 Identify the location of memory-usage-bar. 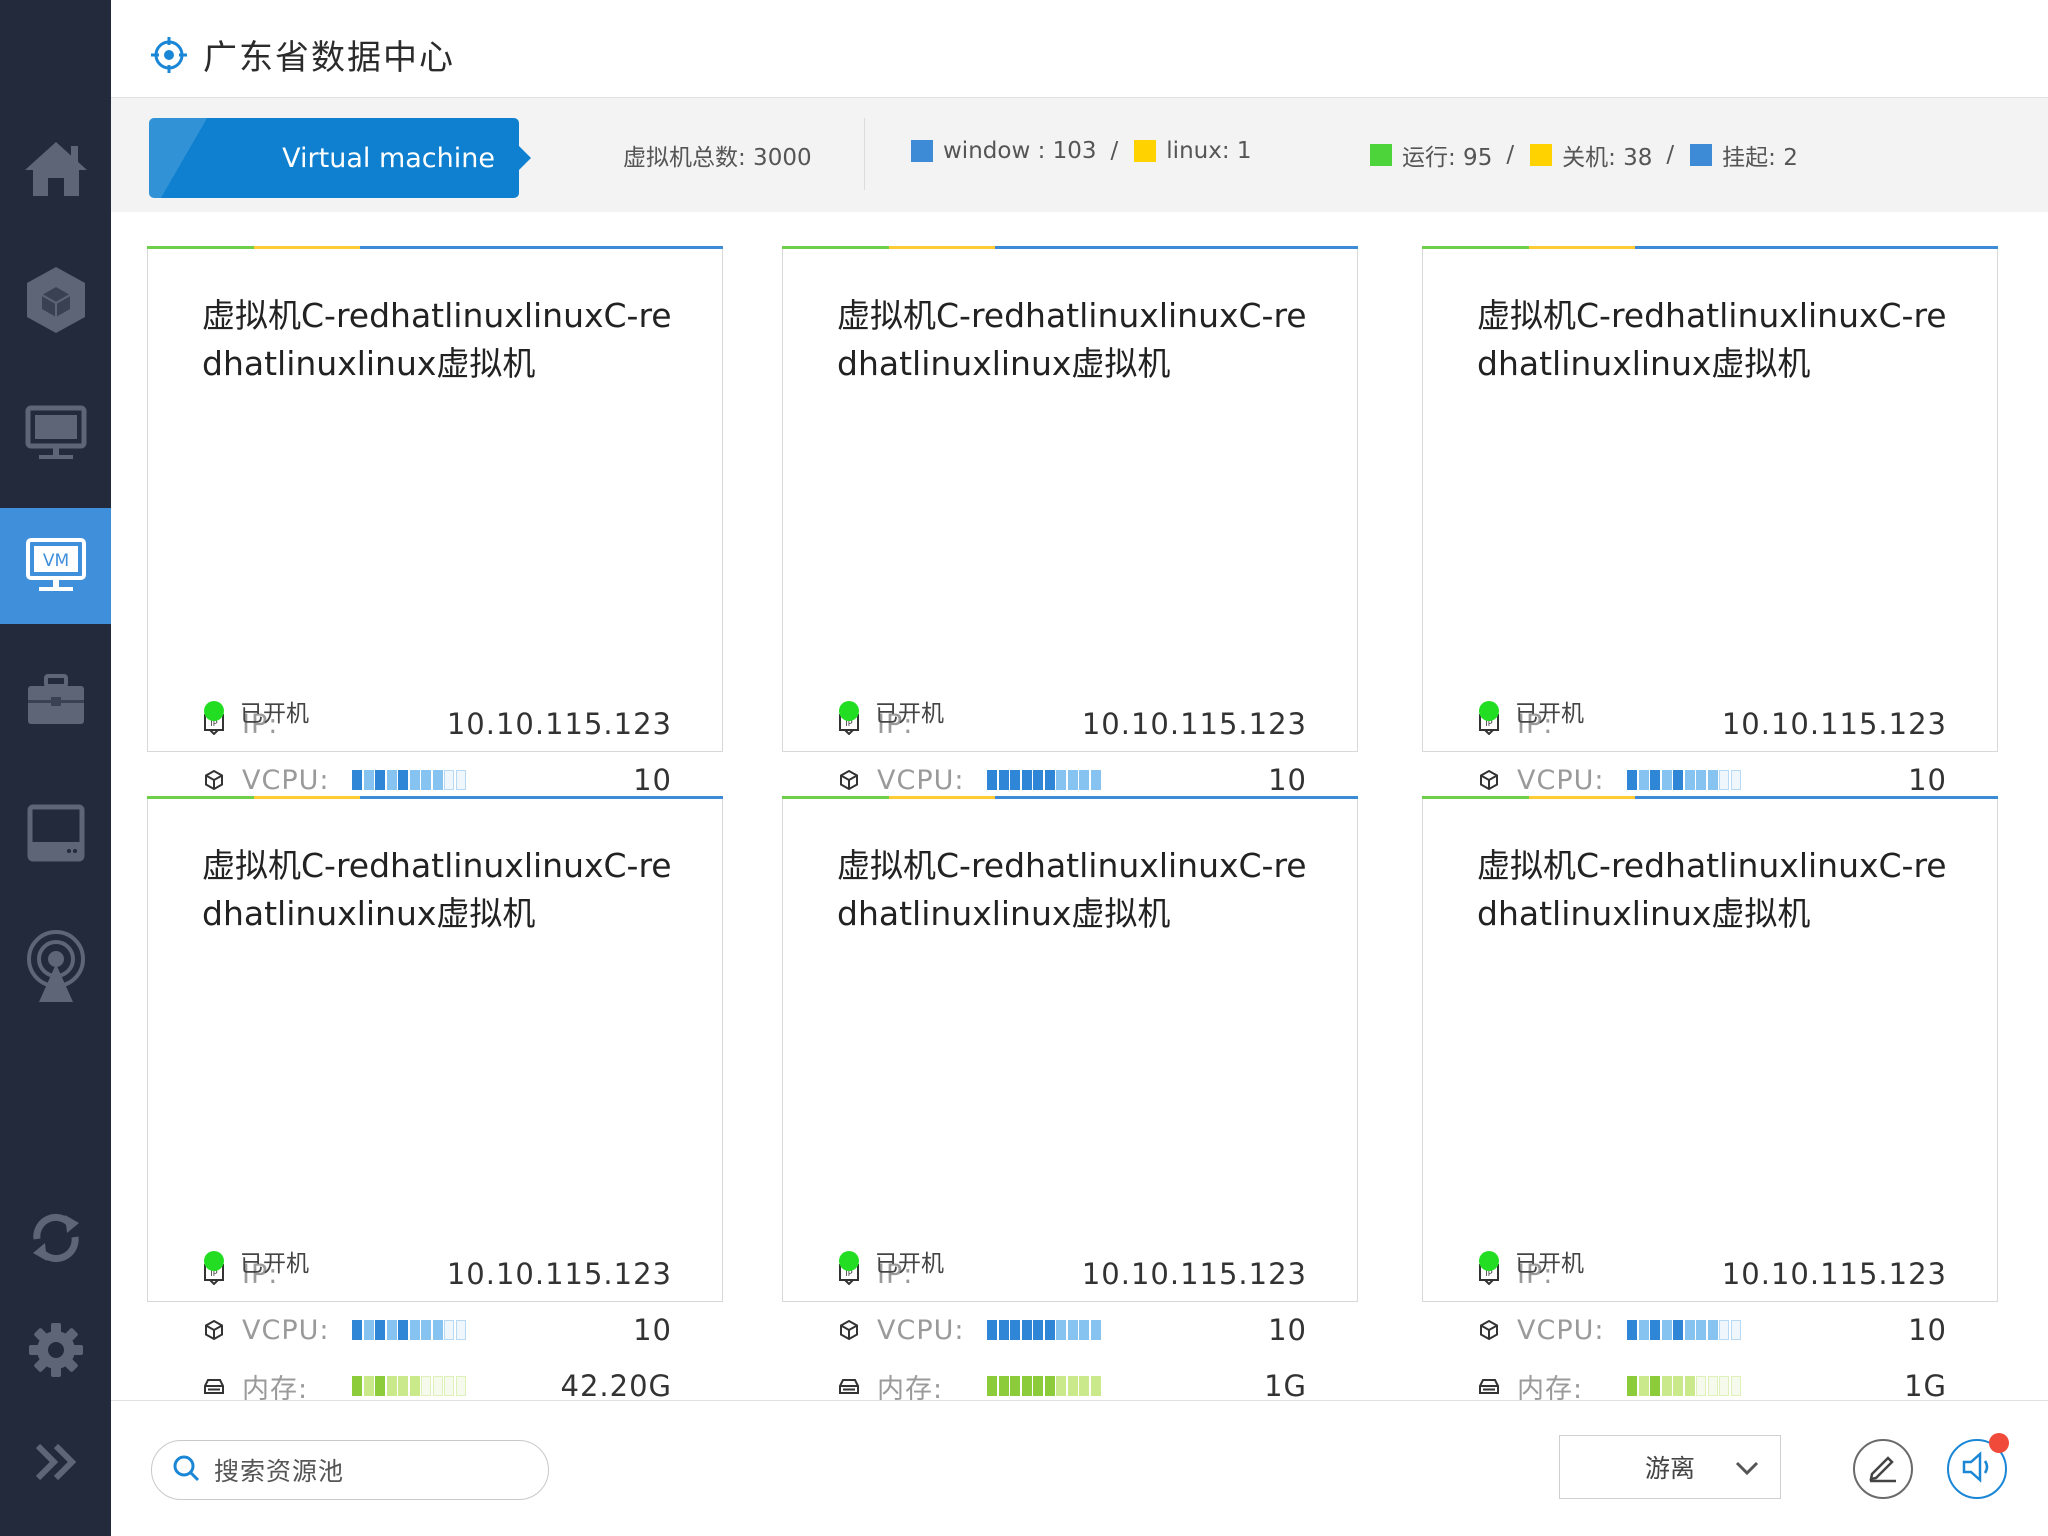
(412, 1386).